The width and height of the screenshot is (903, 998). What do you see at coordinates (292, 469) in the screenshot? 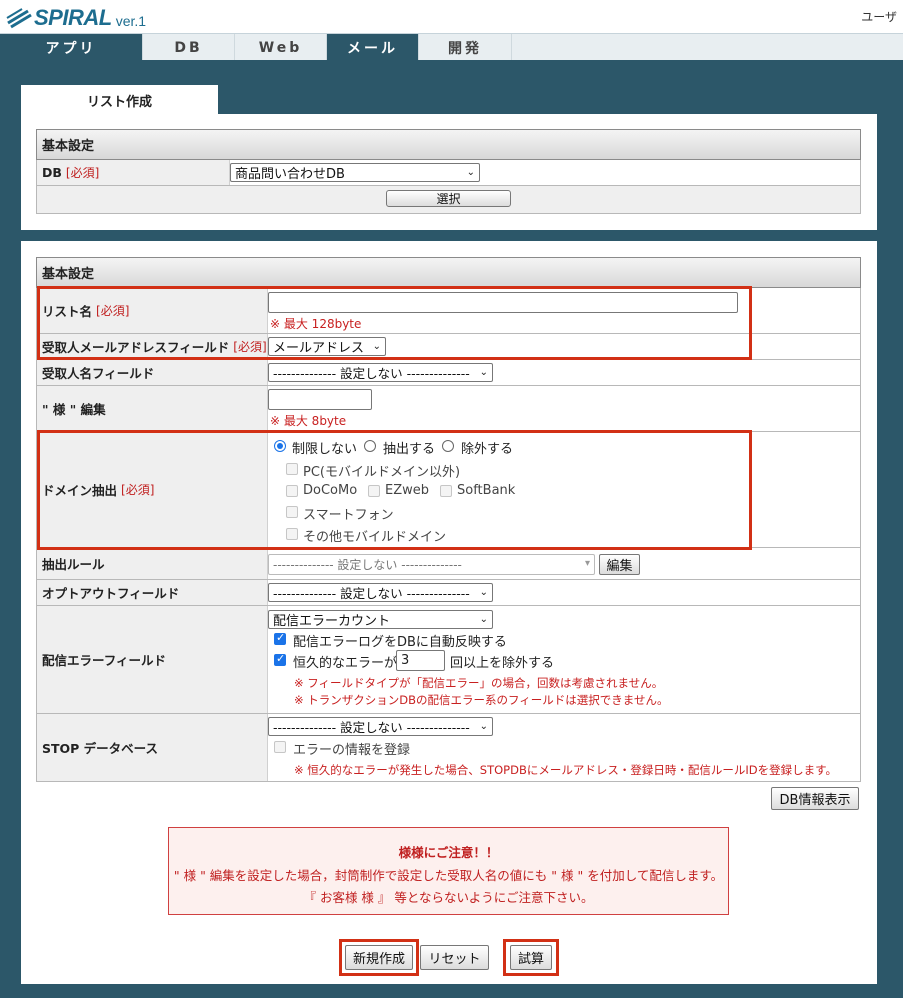
I see `checkbox-pc` at bounding box center [292, 469].